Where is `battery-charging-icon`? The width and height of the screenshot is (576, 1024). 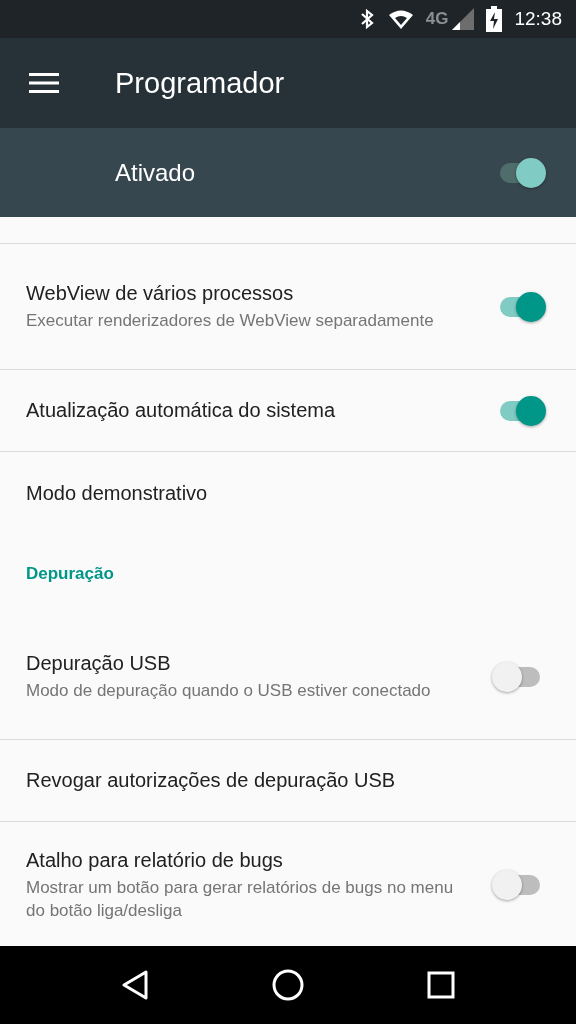
battery-charging-icon is located at coordinates (494, 19).